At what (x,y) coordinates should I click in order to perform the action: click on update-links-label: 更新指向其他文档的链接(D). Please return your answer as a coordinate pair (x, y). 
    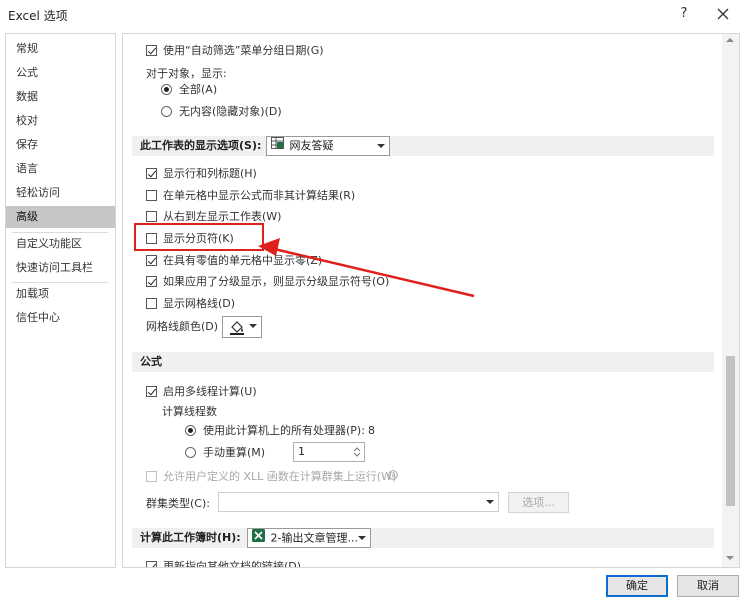
    Looking at the image, I should click on (232, 564).